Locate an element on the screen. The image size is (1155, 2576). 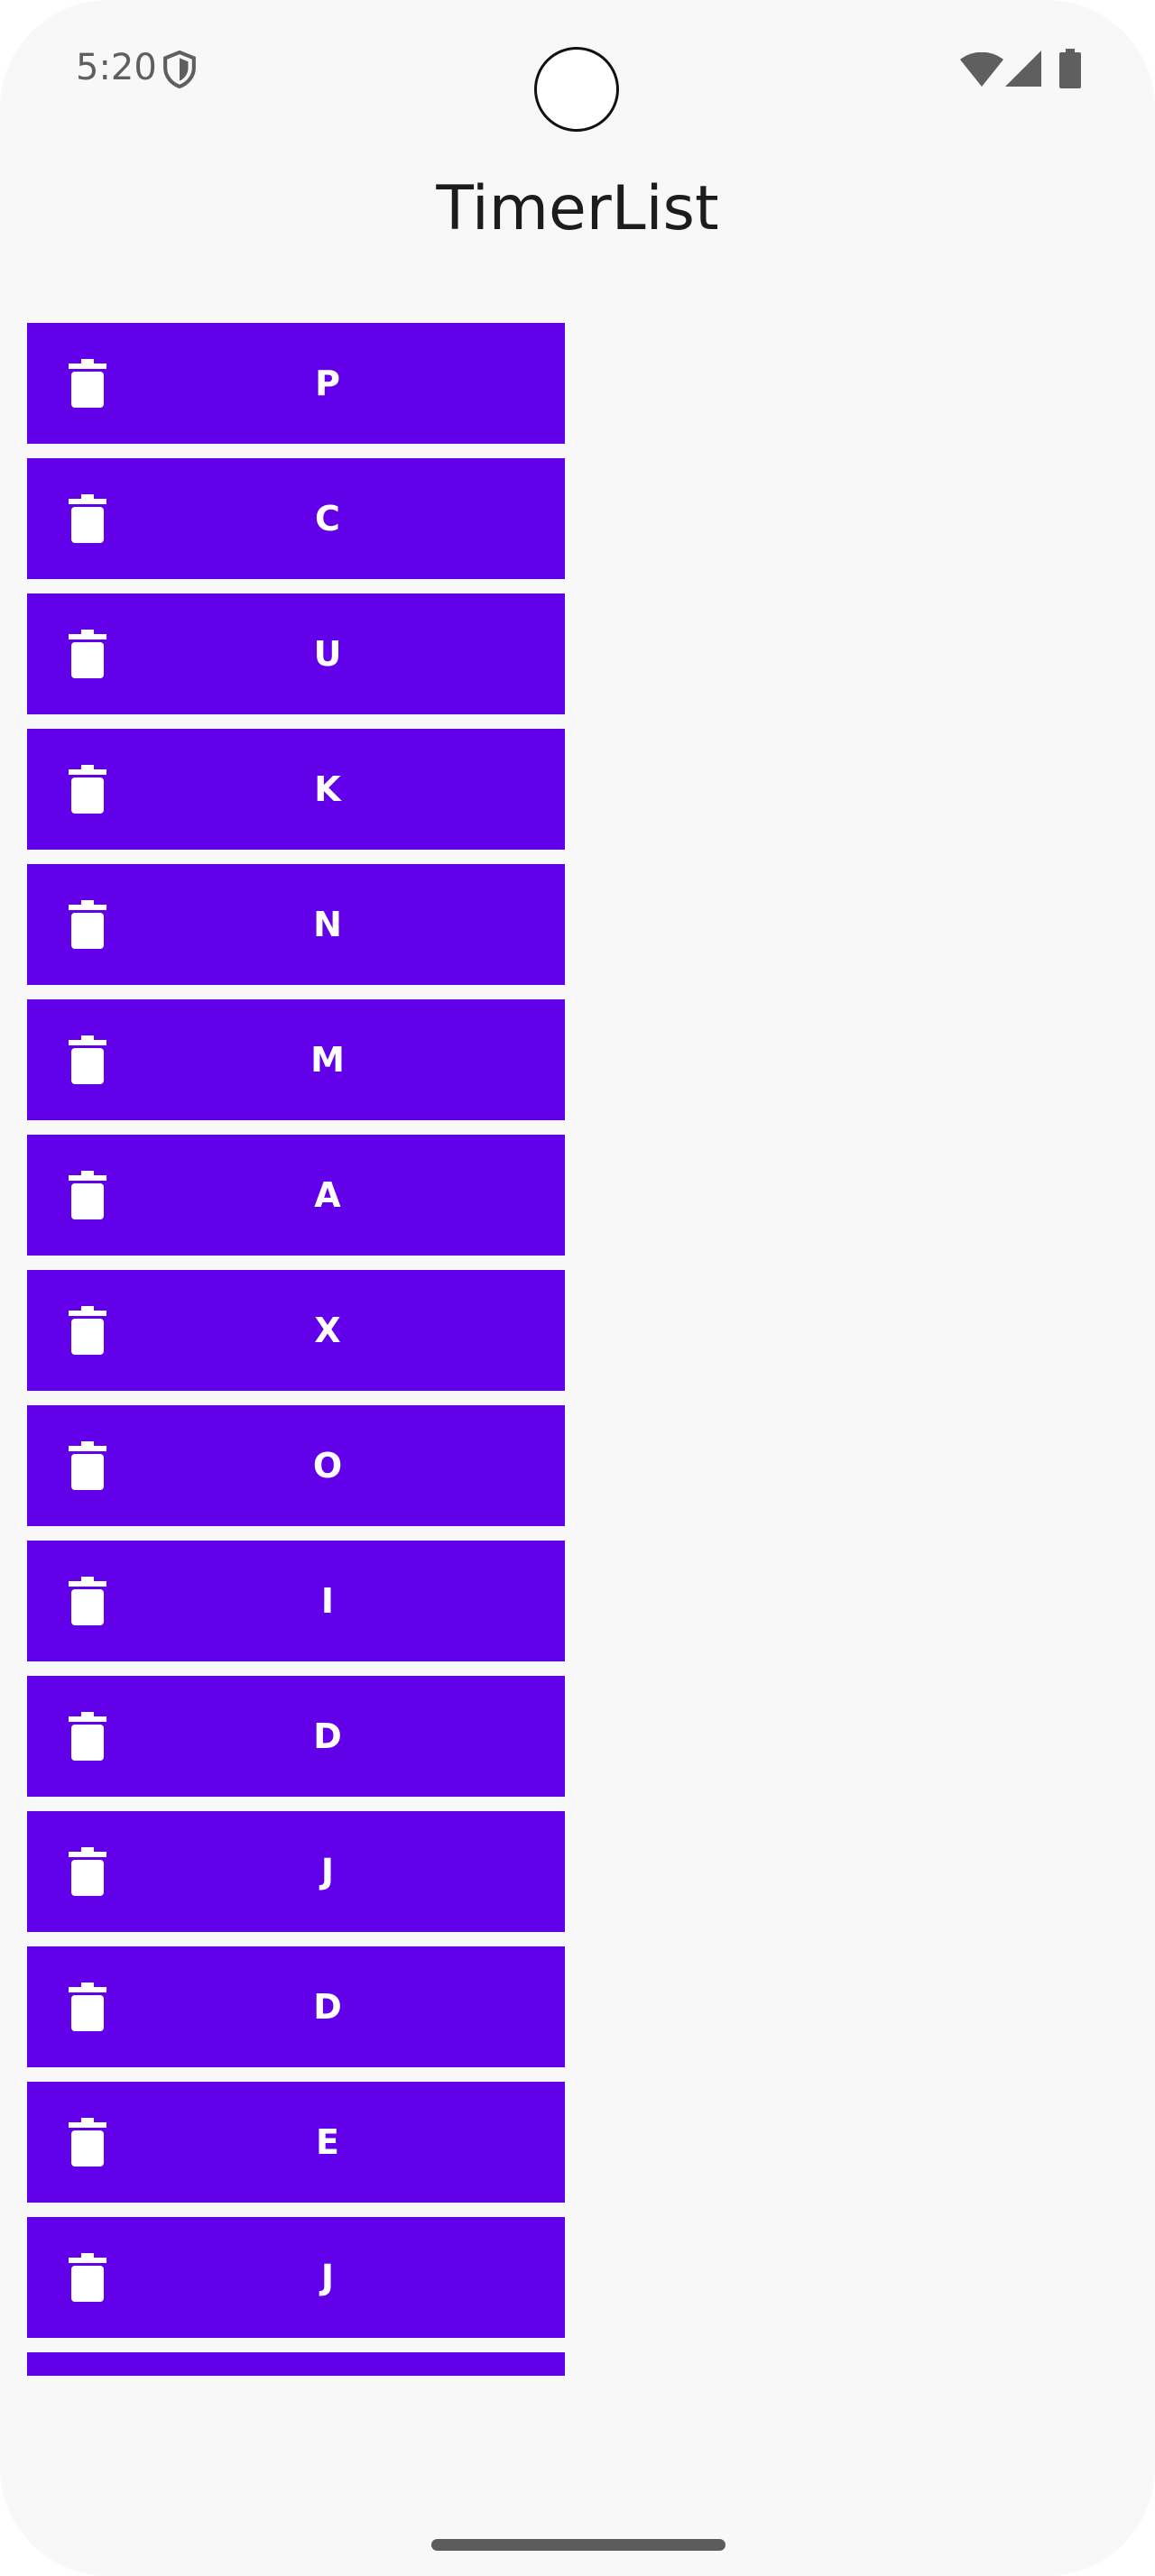
status-time: 5:20 is located at coordinates (116, 68).